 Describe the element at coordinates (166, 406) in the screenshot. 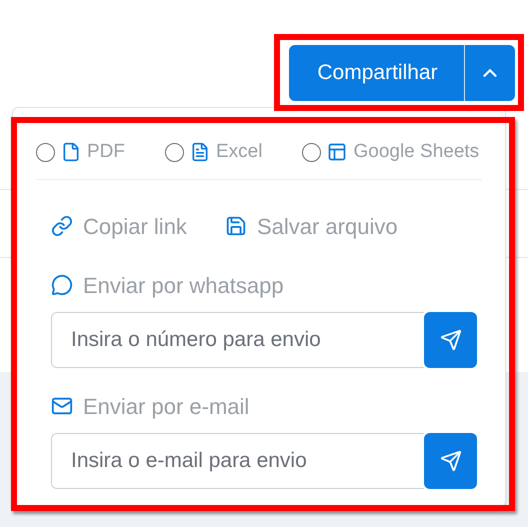

I see `section-label: Enviar por e-mail` at that location.